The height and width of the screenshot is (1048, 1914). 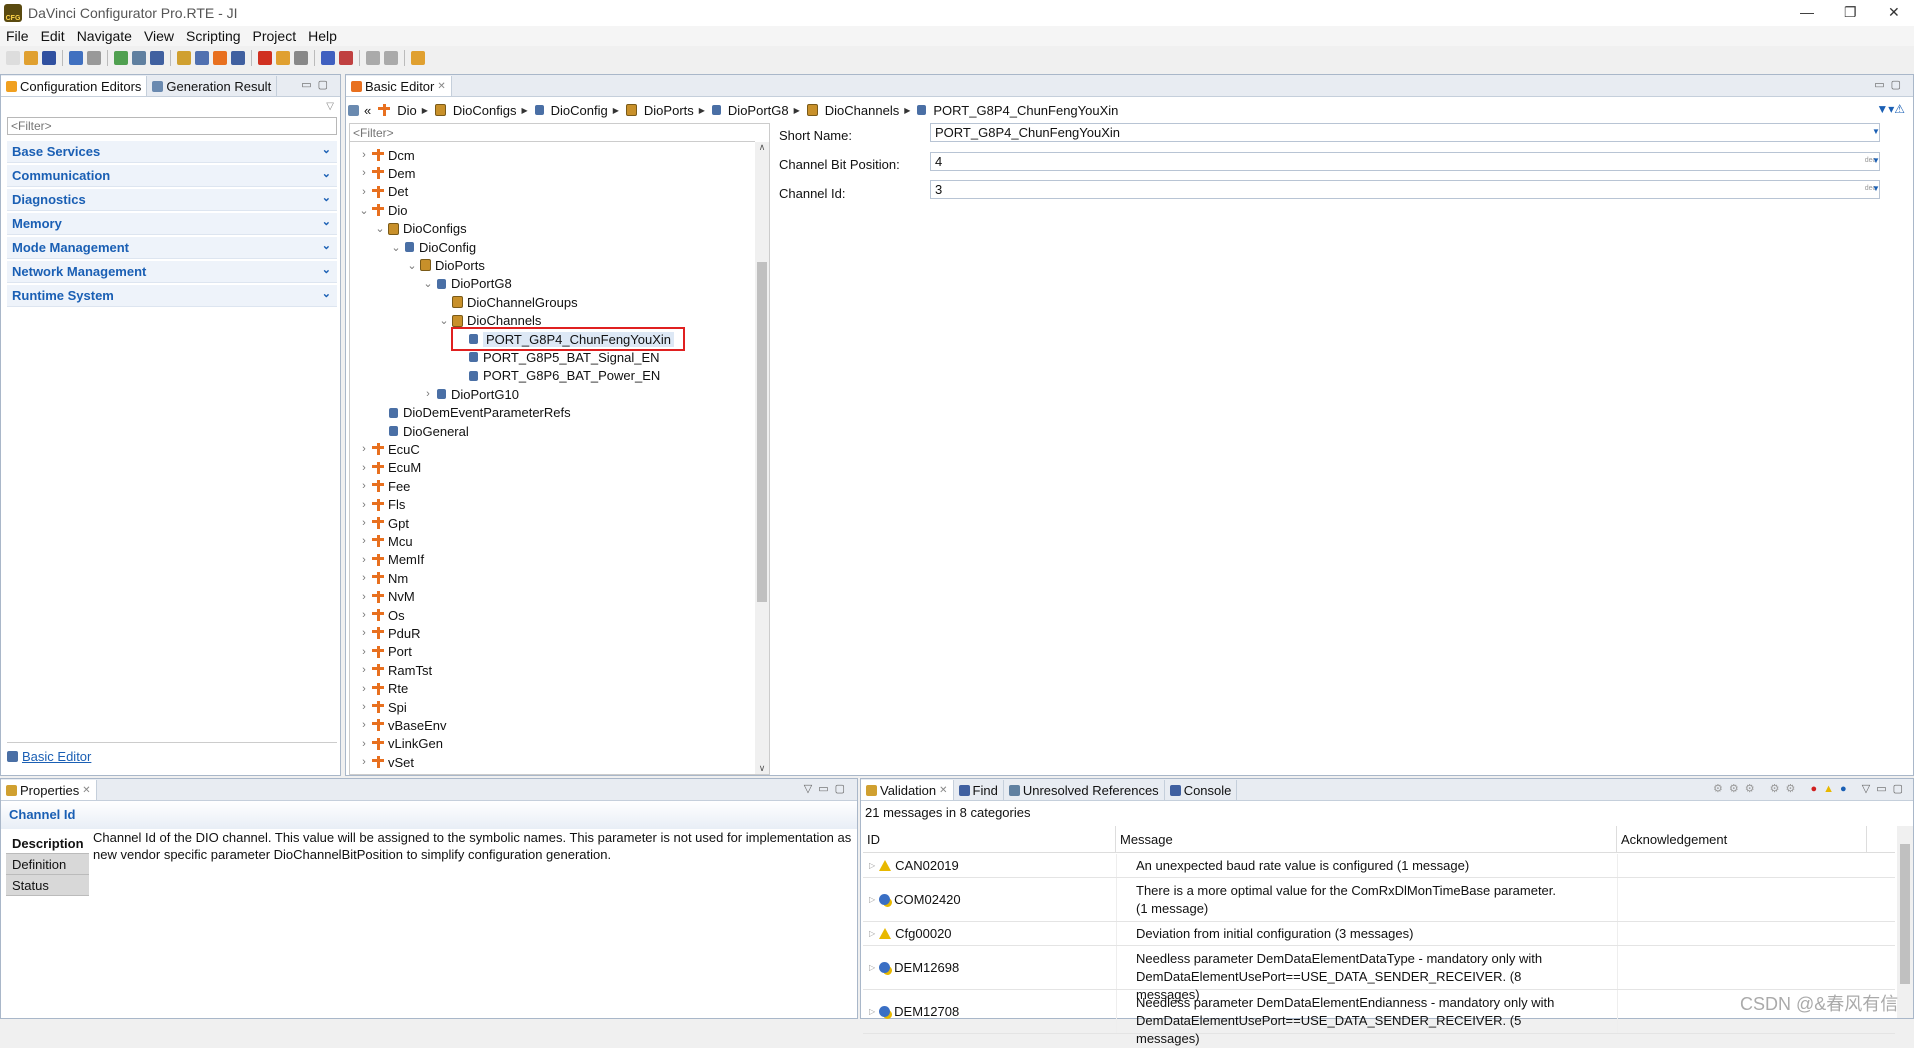 What do you see at coordinates (827, 788) in the screenshot?
I see `panel-controls: ▽▭▢` at bounding box center [827, 788].